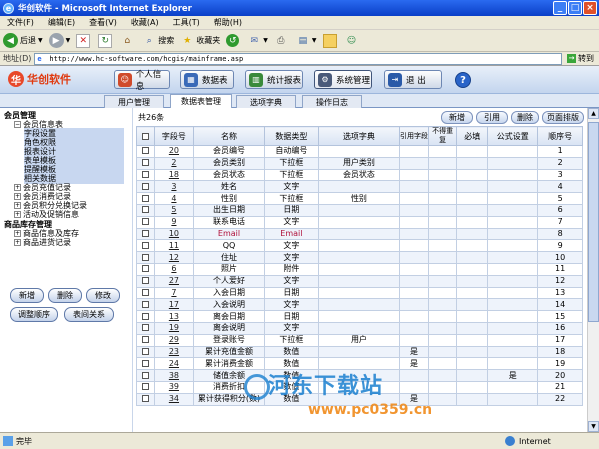  Describe the element at coordinates (492, 117) in the screenshot. I see `reference-field-button: 引用` at that location.